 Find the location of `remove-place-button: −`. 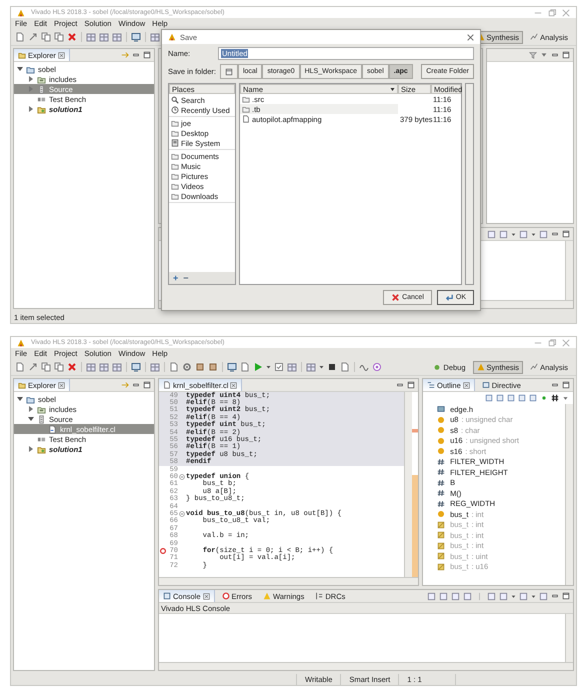

remove-place-button: − is located at coordinates (186, 278).